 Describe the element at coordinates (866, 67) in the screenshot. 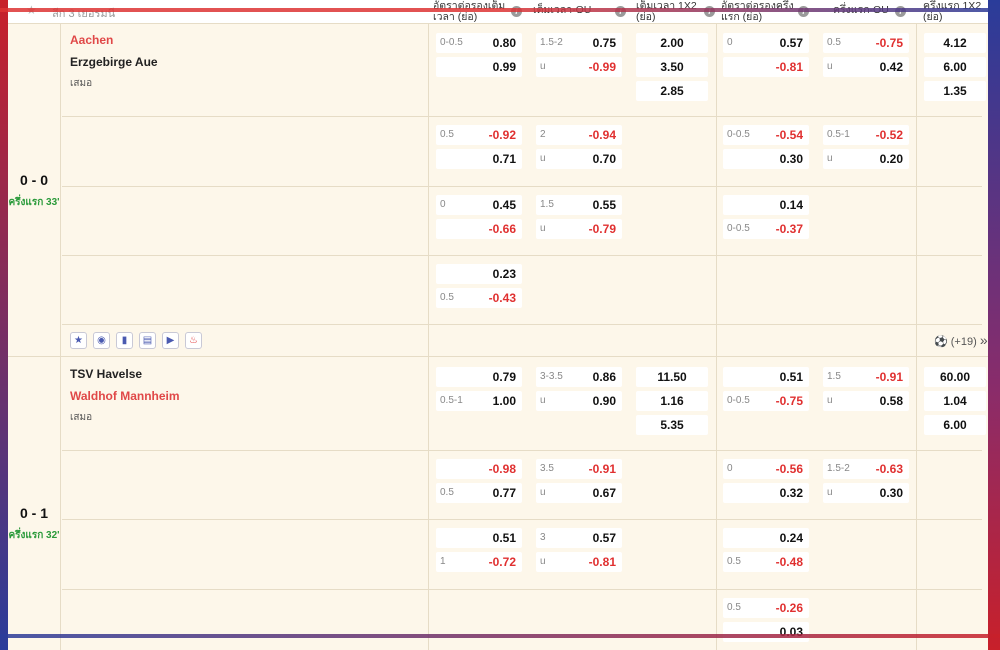

I see `odds-cell: u 0.42` at that location.